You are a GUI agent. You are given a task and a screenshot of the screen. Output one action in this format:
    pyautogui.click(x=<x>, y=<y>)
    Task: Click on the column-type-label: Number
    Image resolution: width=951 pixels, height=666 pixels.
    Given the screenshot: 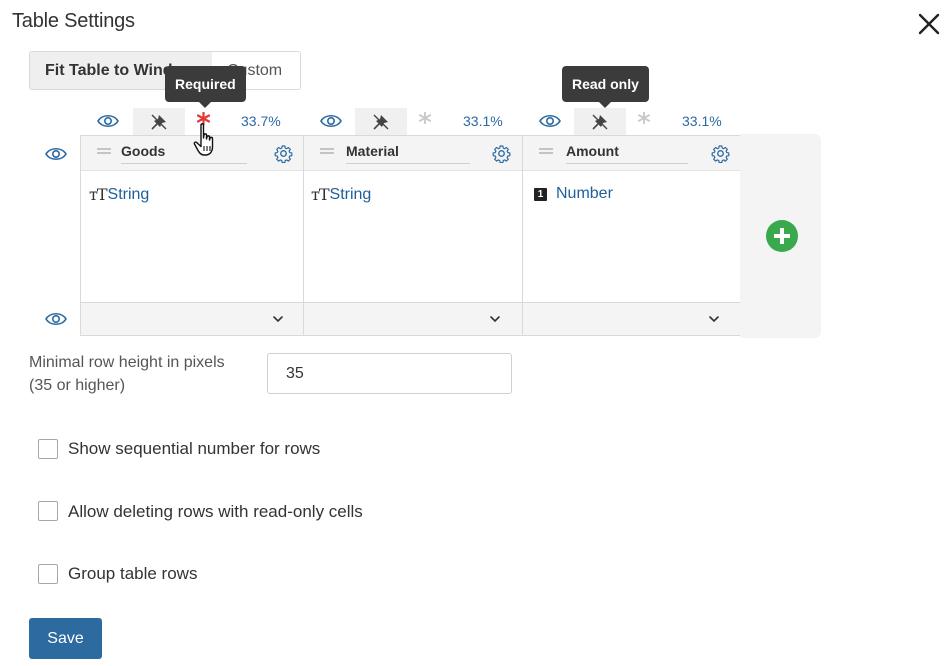 What is the action you would take?
    pyautogui.click(x=584, y=193)
    